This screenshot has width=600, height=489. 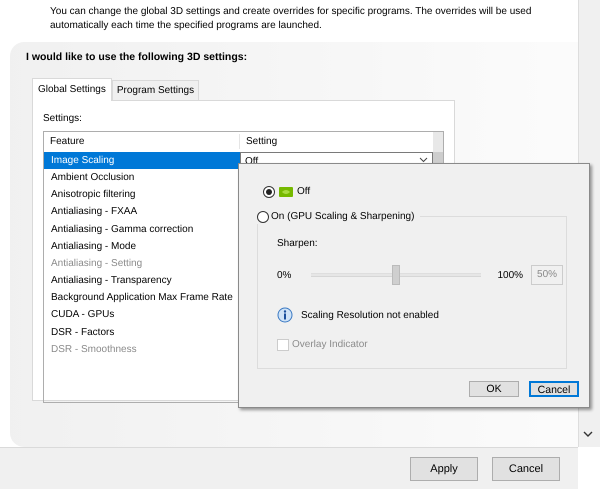 What do you see at coordinates (298, 244) in the screenshot?
I see `sharpen-label: Sharpen:` at bounding box center [298, 244].